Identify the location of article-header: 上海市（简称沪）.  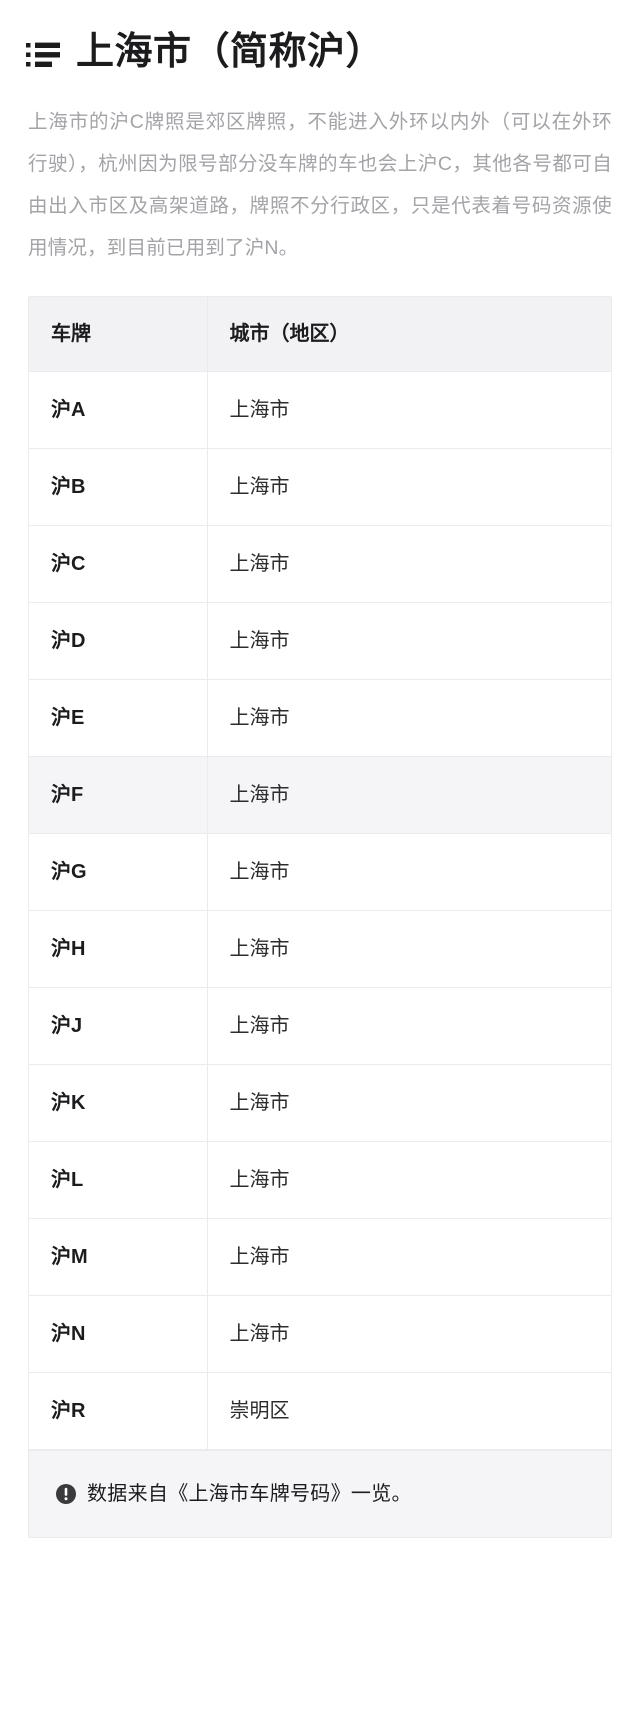
(320, 40).